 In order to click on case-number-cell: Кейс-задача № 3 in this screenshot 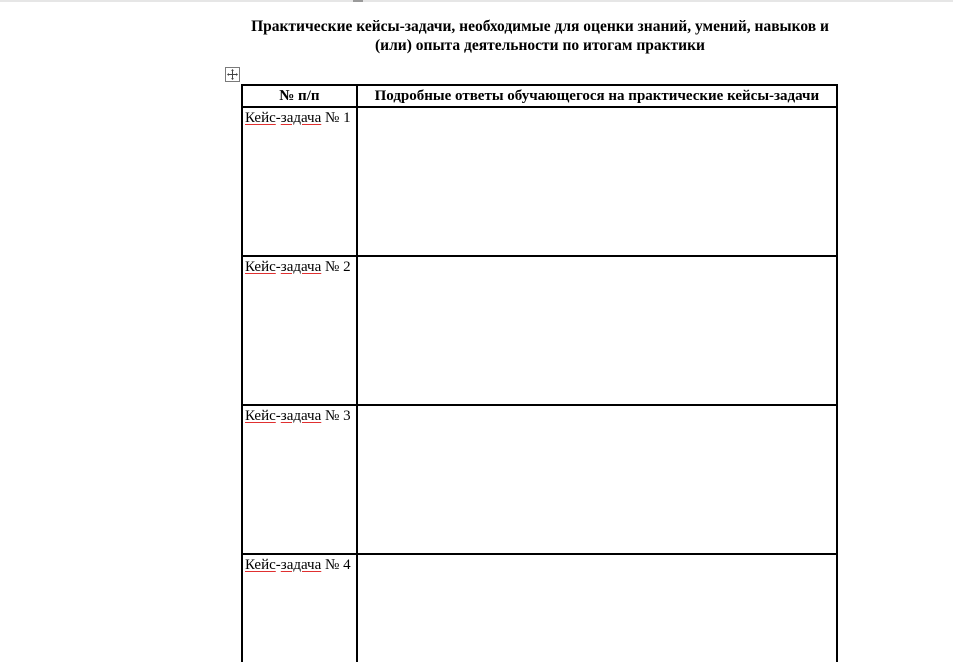, I will do `click(299, 479)`.